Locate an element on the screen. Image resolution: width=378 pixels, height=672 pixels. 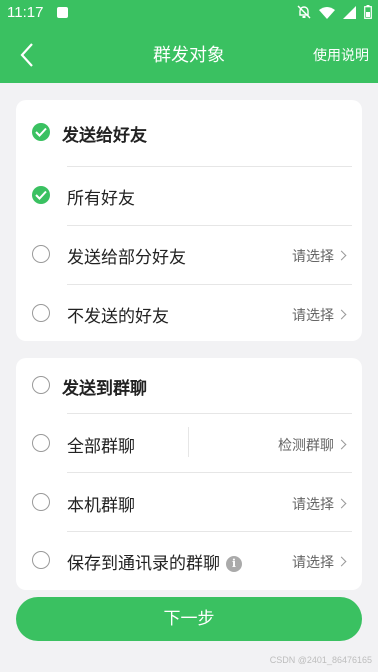
partial-friends-row: 发送给部分好友 请选择 is located at coordinates (189, 254).